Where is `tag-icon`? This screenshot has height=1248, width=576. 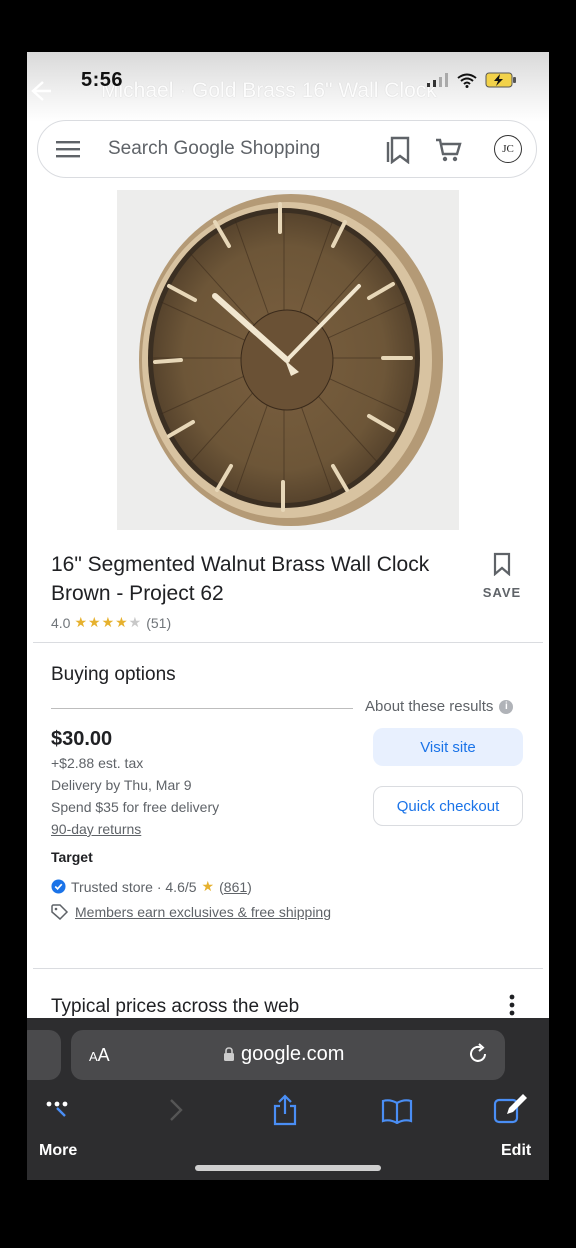 tag-icon is located at coordinates (60, 912).